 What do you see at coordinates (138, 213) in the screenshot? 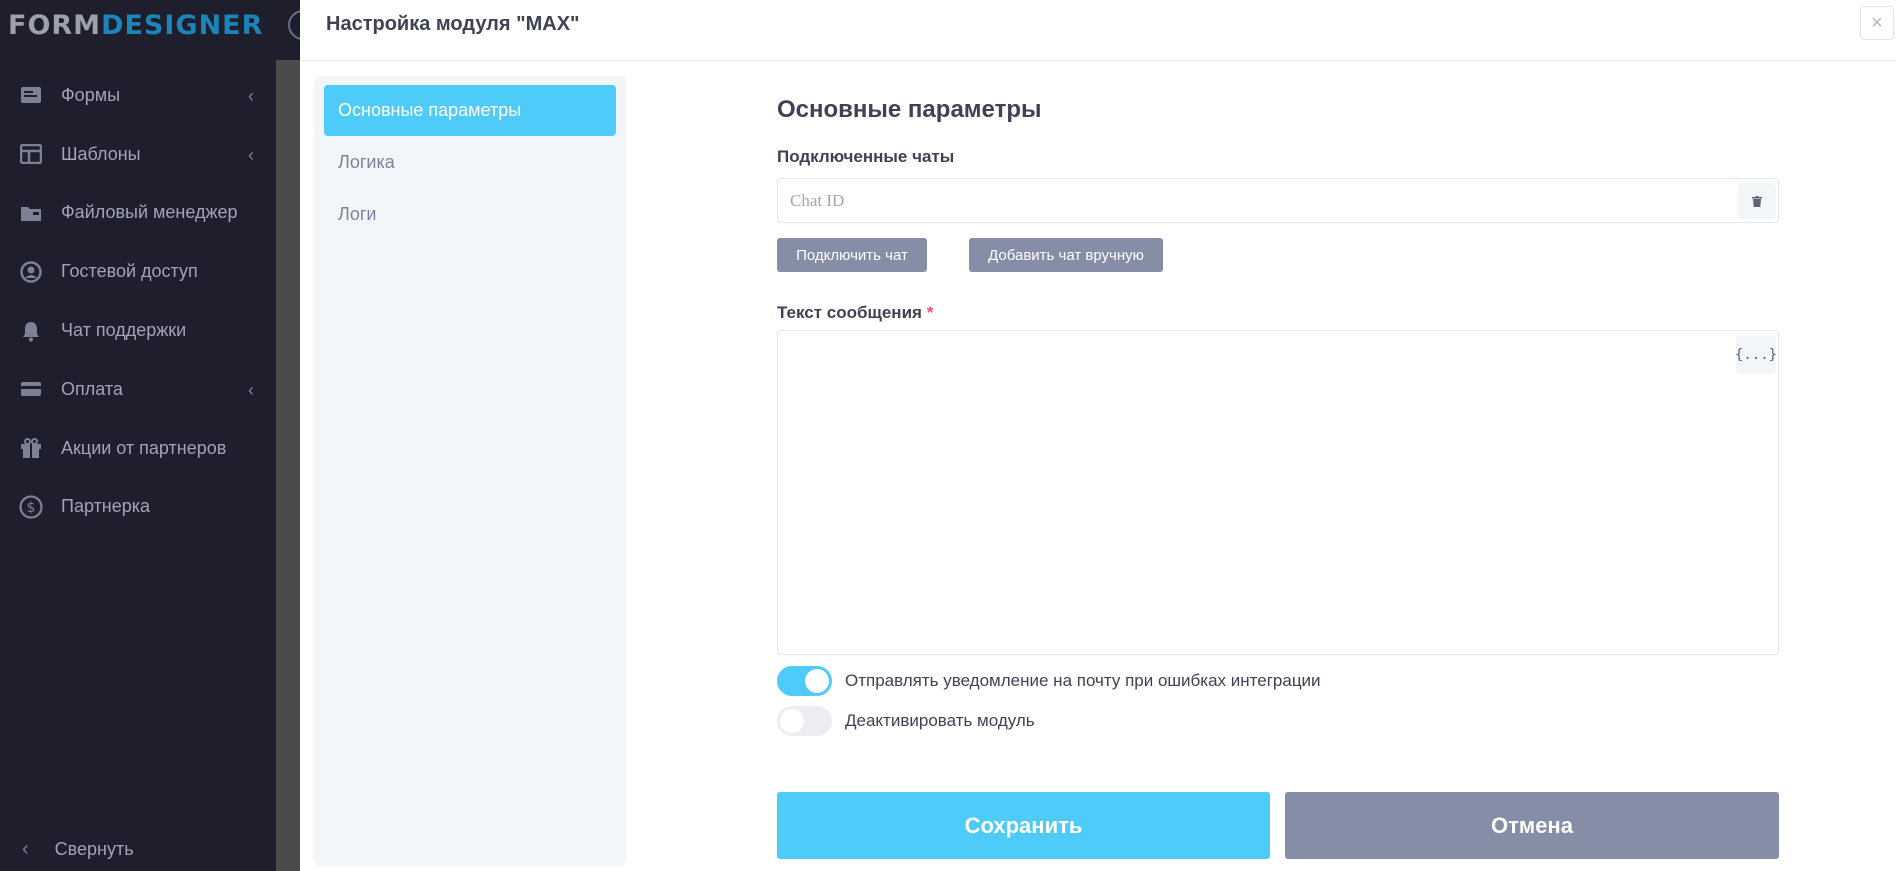
I see `sidebar-item-file-manager: Файловый менеджер` at bounding box center [138, 213].